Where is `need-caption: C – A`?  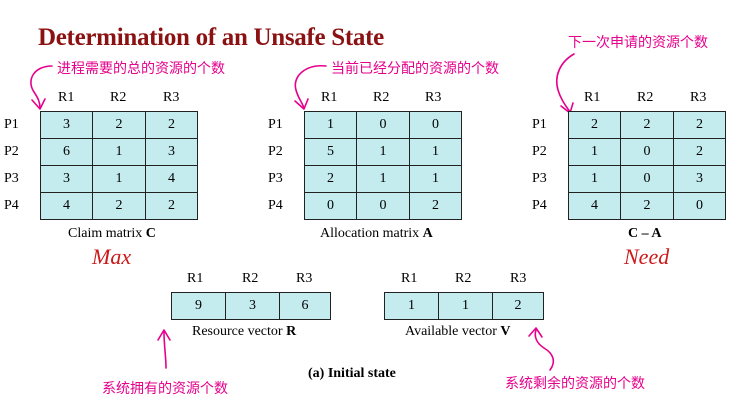 need-caption: C – A is located at coordinates (644, 234).